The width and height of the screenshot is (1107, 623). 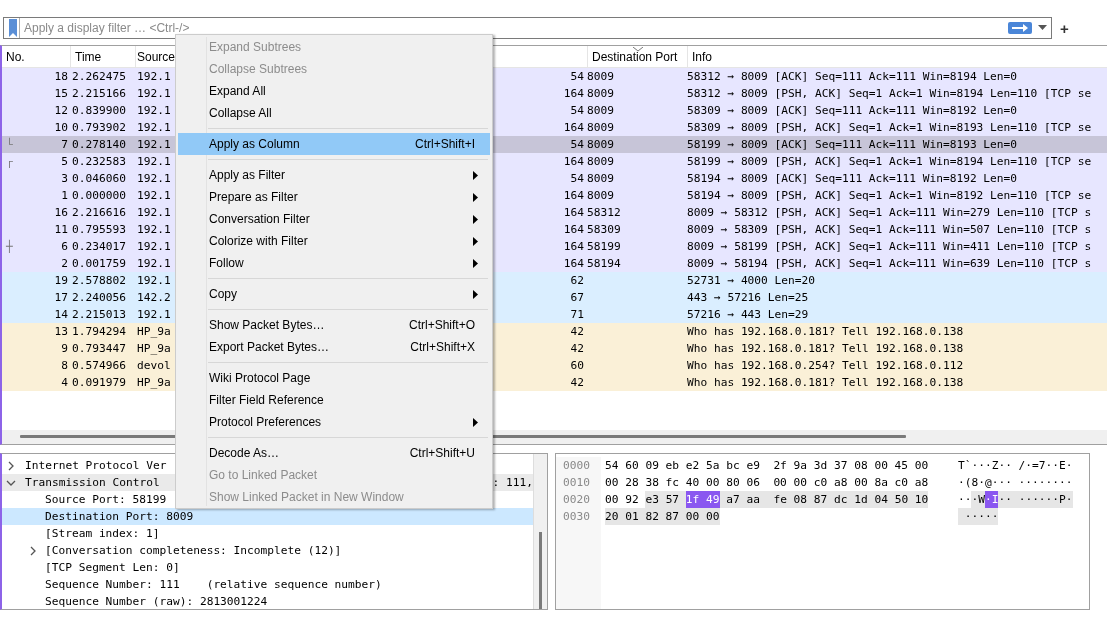 What do you see at coordinates (112, 568) in the screenshot?
I see `tree-text: [TCP Segment Len: 0]` at bounding box center [112, 568].